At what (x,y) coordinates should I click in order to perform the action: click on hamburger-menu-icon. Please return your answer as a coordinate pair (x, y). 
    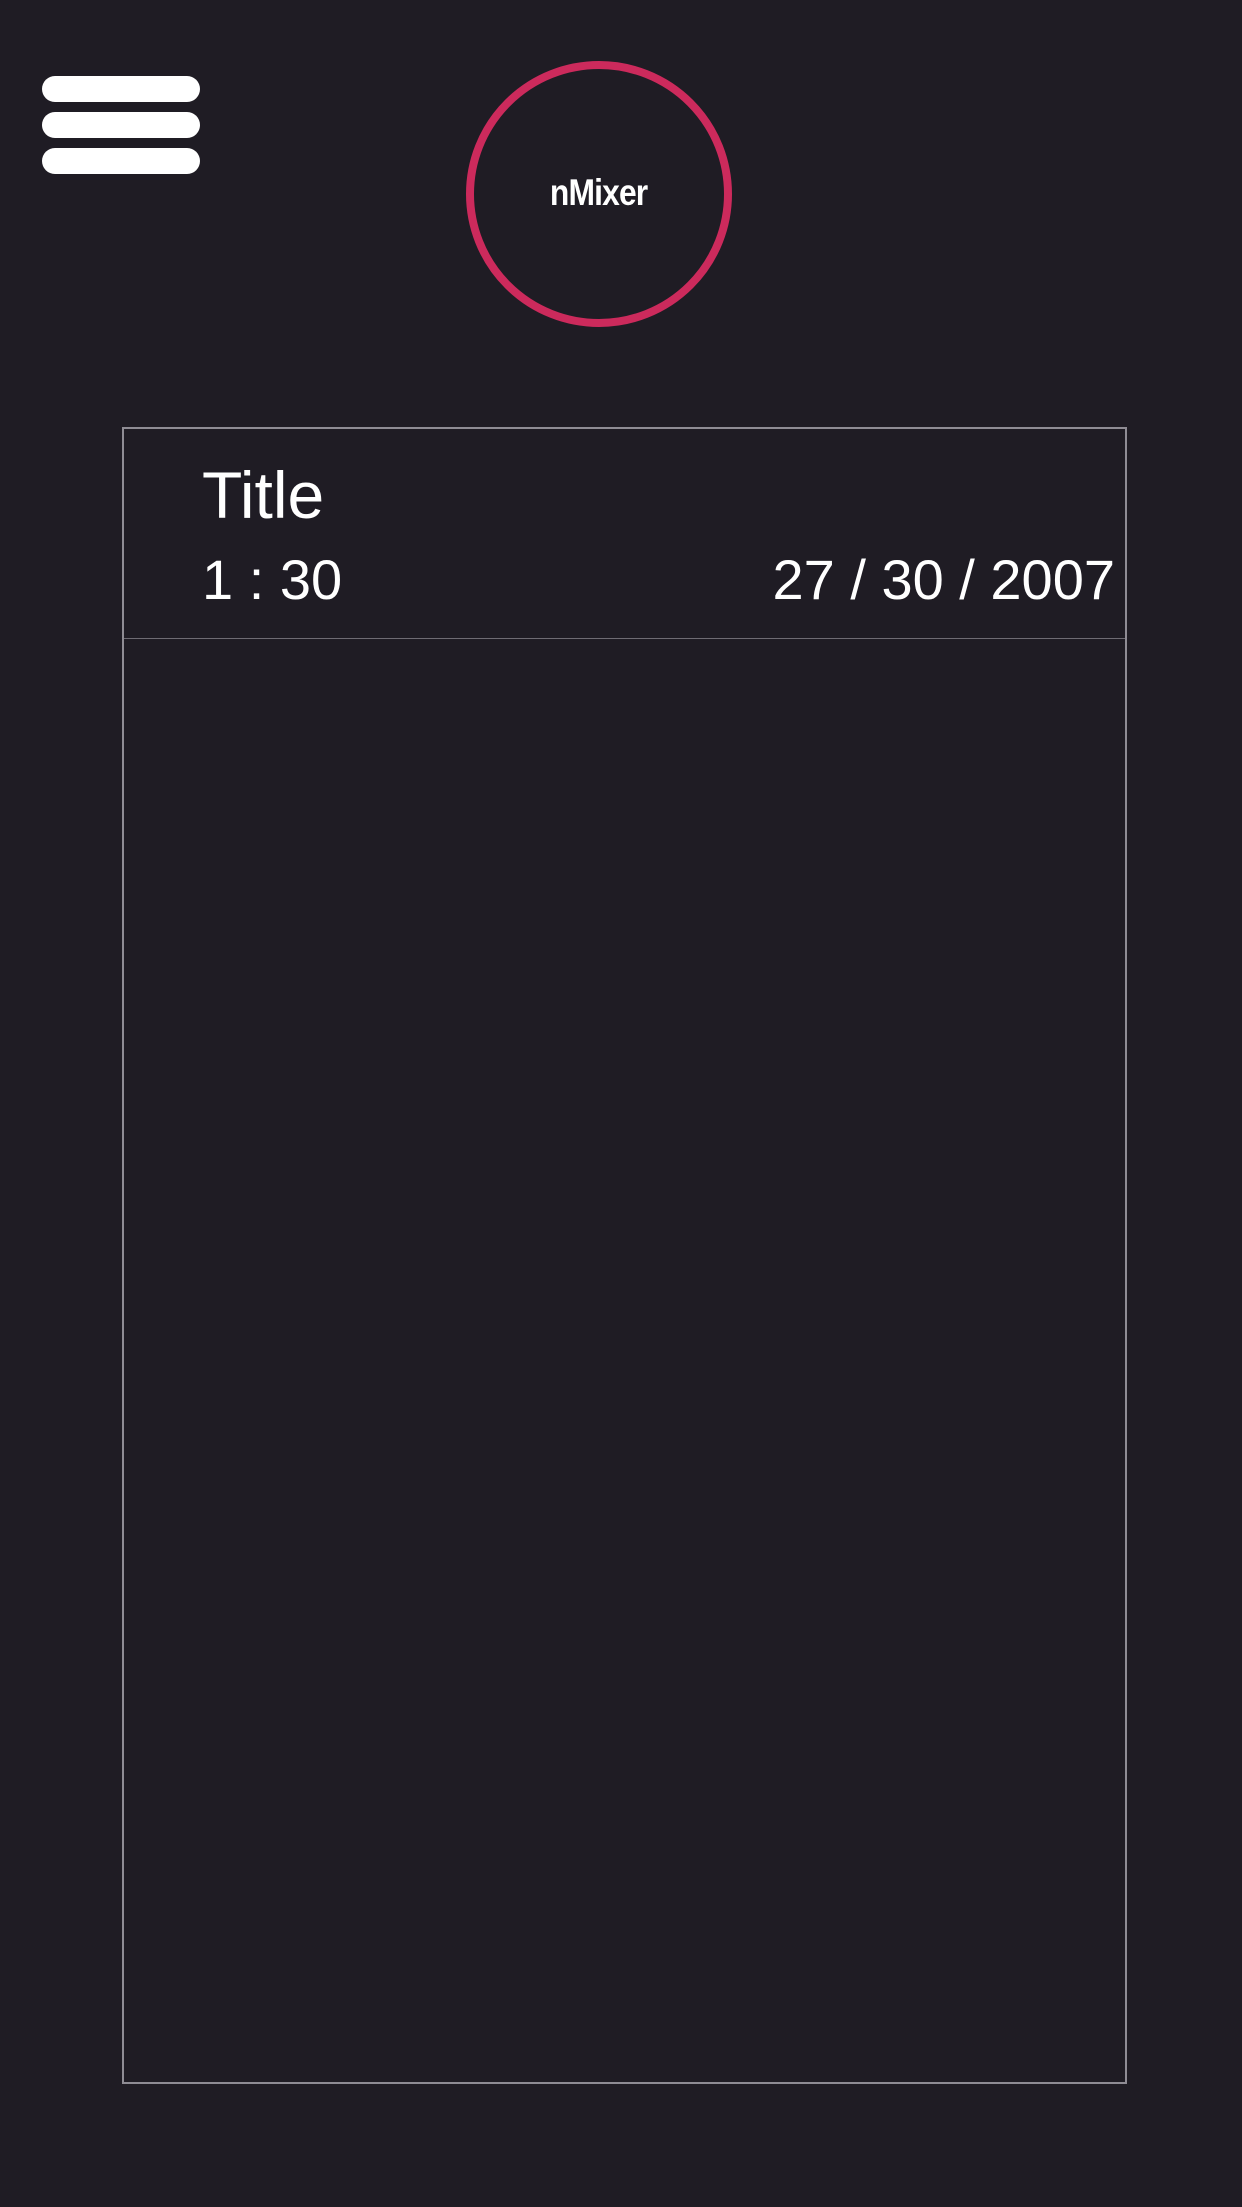
    Looking at the image, I should click on (121, 125).